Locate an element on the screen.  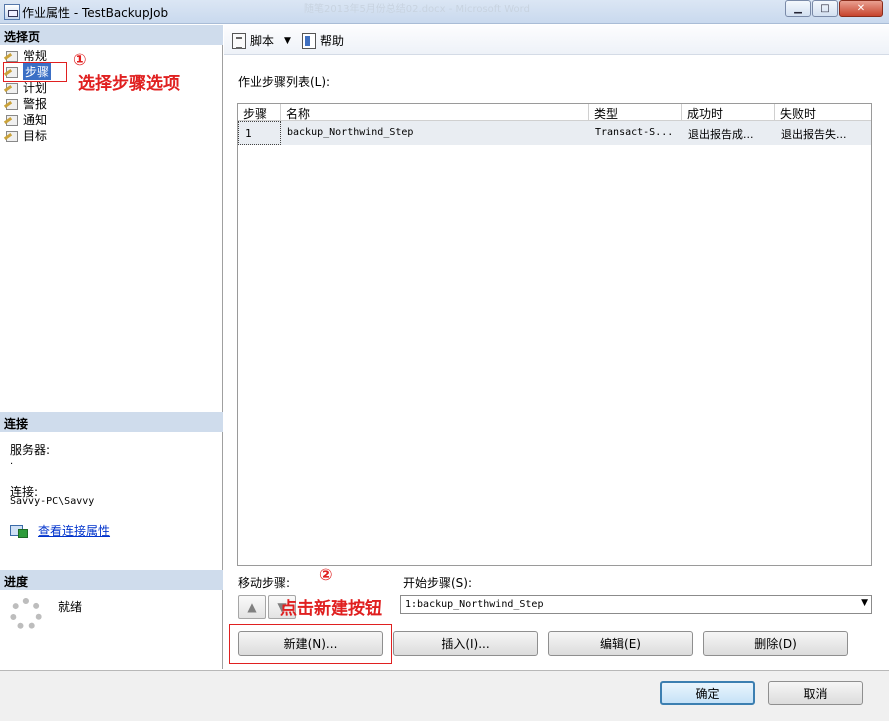
annotation-box-steps is located at coordinates (35, 72).